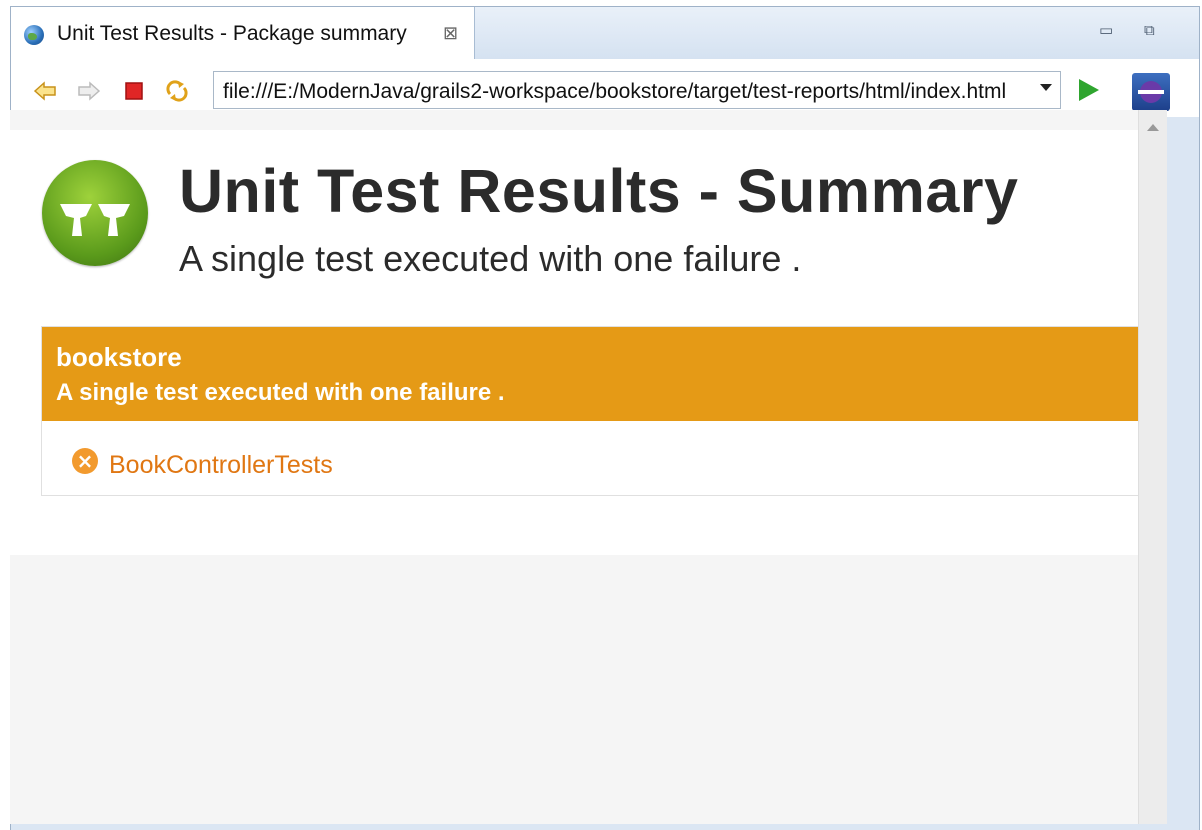 The image size is (1202, 830). I want to click on minimize-icon: ▭, so click(1106, 30).